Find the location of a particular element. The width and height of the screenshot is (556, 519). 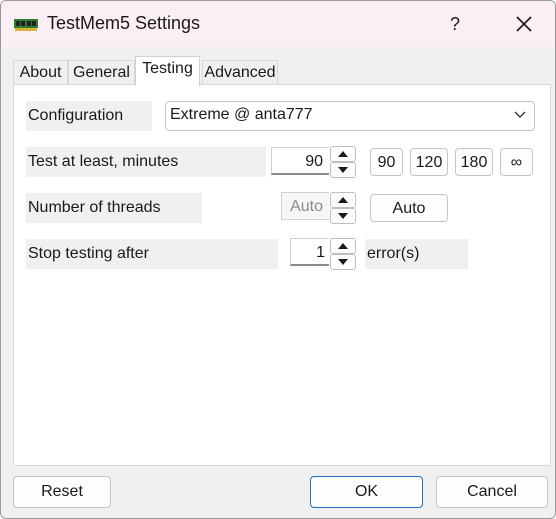

stop-label: Stop testing after is located at coordinates (152, 254).